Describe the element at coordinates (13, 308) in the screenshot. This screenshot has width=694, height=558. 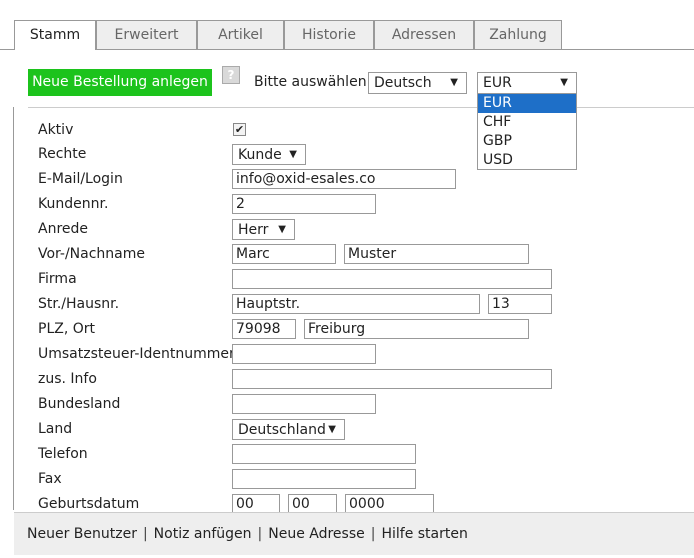
I see `form-left-border` at that location.